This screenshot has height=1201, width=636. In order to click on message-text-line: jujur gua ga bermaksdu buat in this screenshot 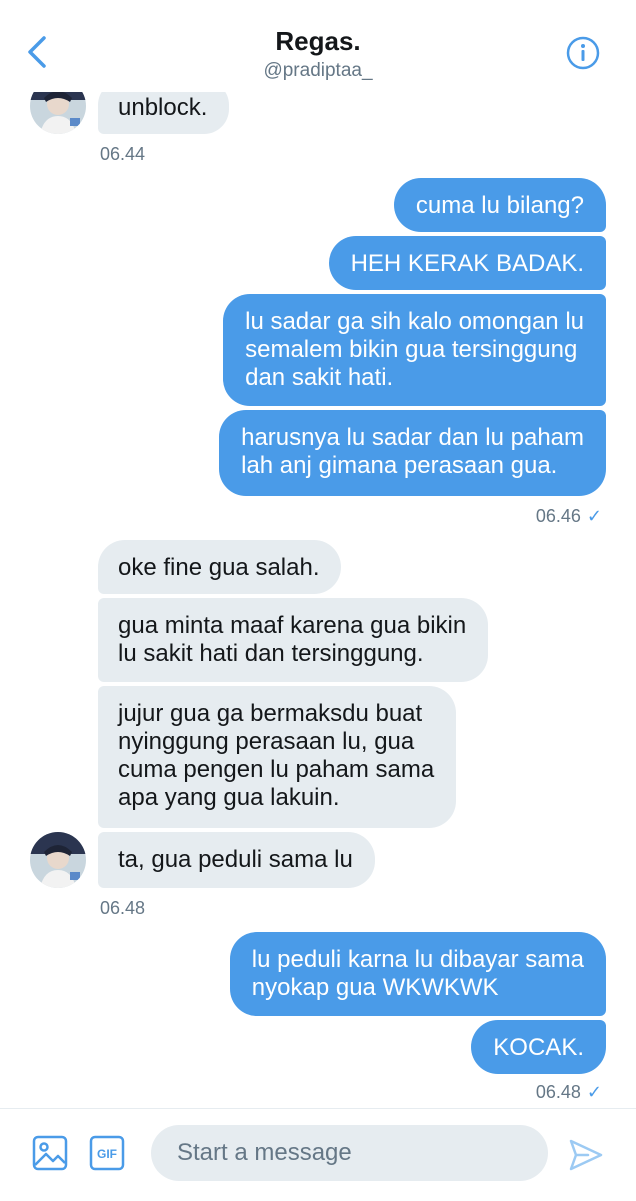, I will do `click(270, 713)`.